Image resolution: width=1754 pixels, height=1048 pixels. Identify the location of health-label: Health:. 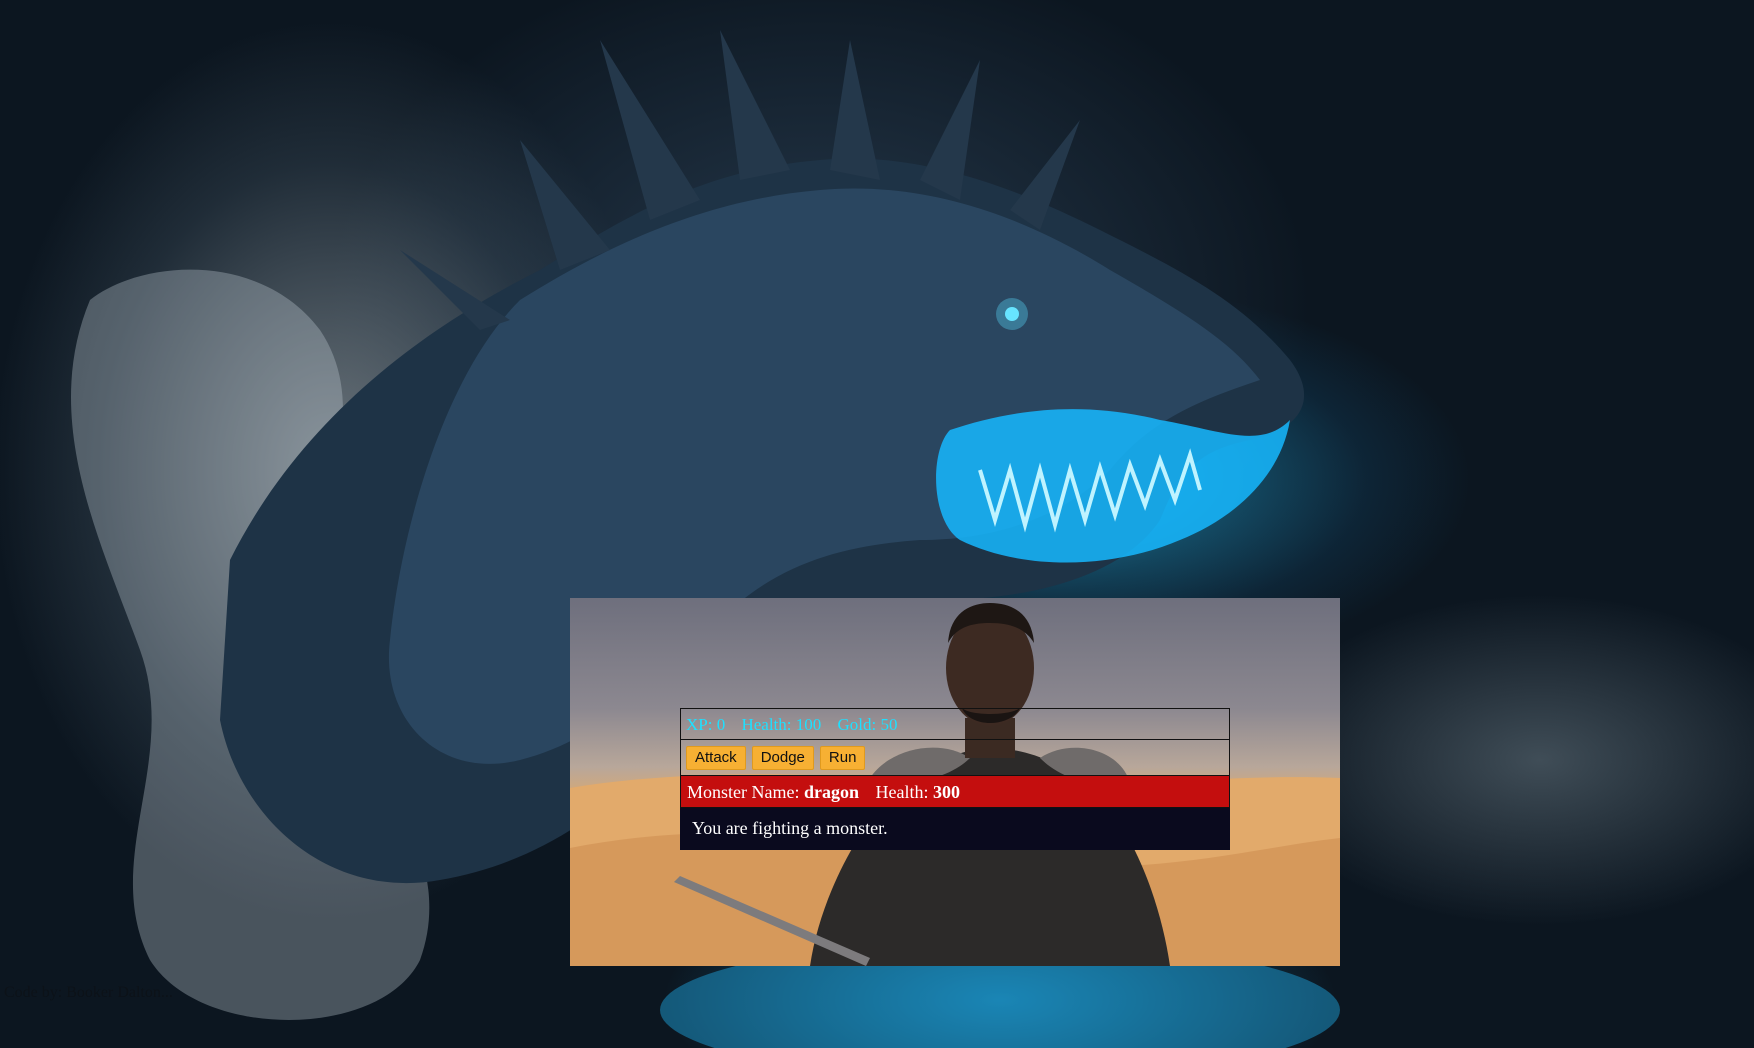
(766, 724).